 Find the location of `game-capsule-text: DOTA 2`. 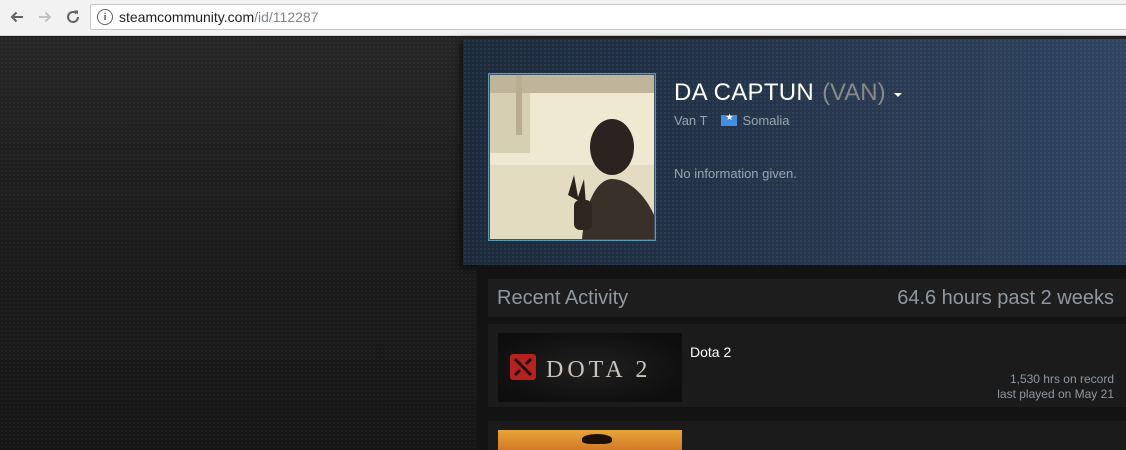

game-capsule-text: DOTA 2 is located at coordinates (598, 370).